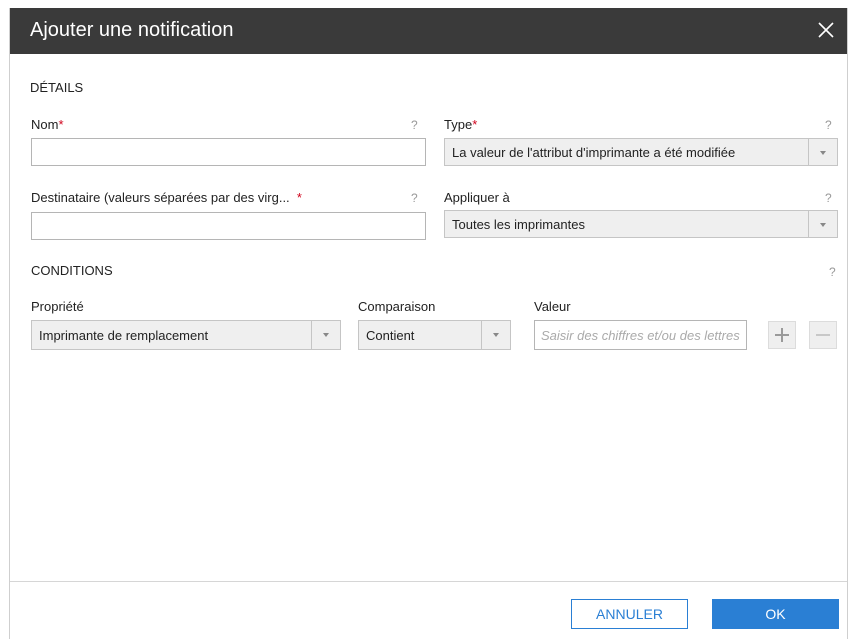 The height and width of the screenshot is (639, 850). Describe the element at coordinates (641, 224) in the screenshot. I see `apply-to-select: Toutes les imprimantes` at that location.